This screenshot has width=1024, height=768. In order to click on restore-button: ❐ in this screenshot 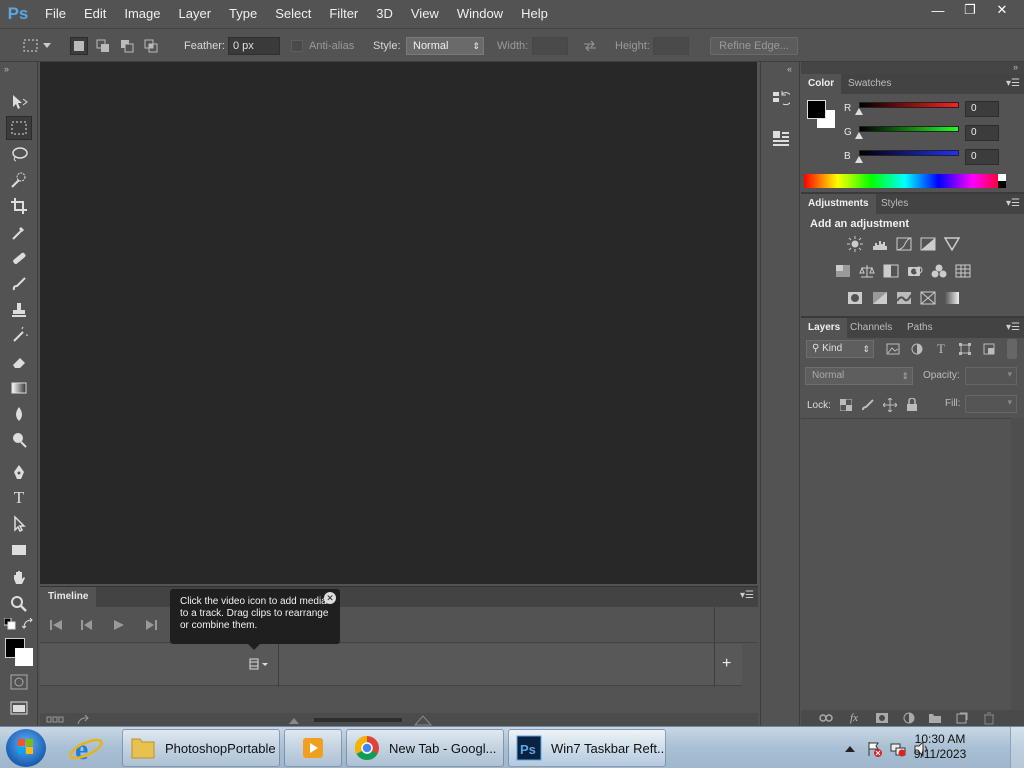, I will do `click(970, 10)`.